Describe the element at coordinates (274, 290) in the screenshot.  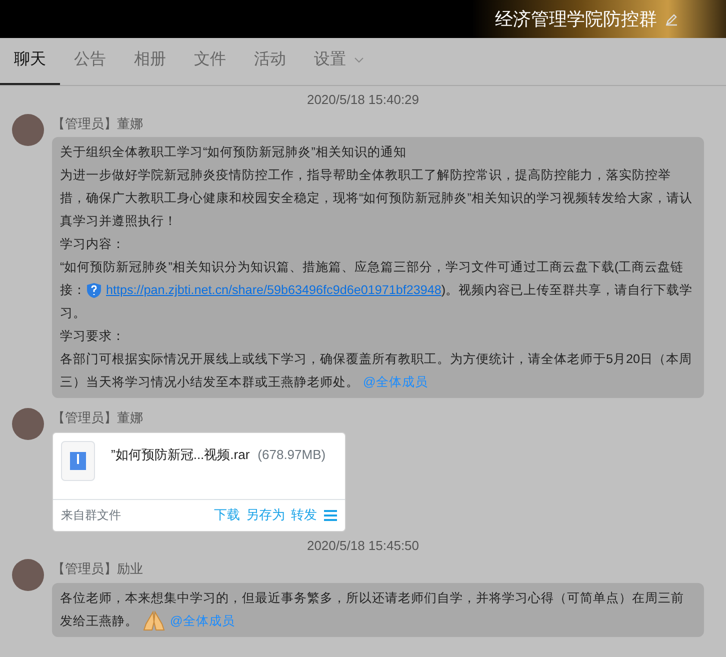
I see `link: https://pan.zjbti.net.cn/share/59b63496fc9d6e01971bf23948` at that location.